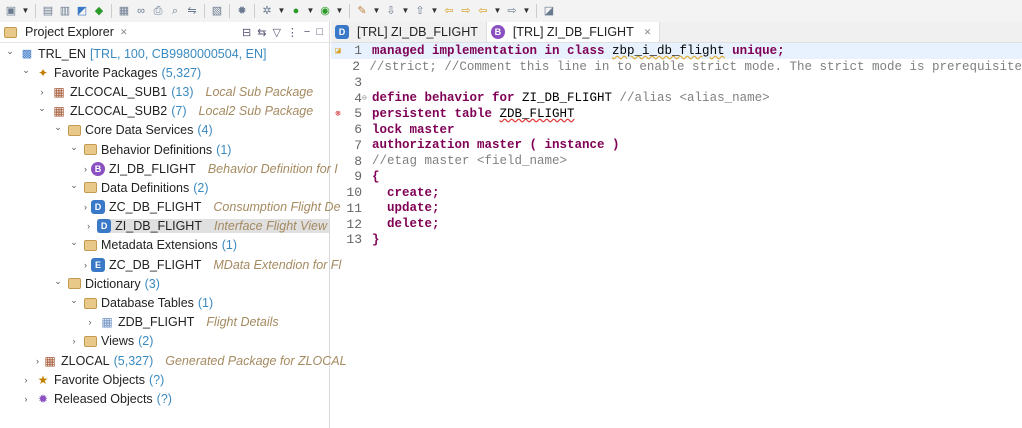  What do you see at coordinates (648, 32) in the screenshot?
I see `close-tab-icon: ✕` at bounding box center [648, 32].